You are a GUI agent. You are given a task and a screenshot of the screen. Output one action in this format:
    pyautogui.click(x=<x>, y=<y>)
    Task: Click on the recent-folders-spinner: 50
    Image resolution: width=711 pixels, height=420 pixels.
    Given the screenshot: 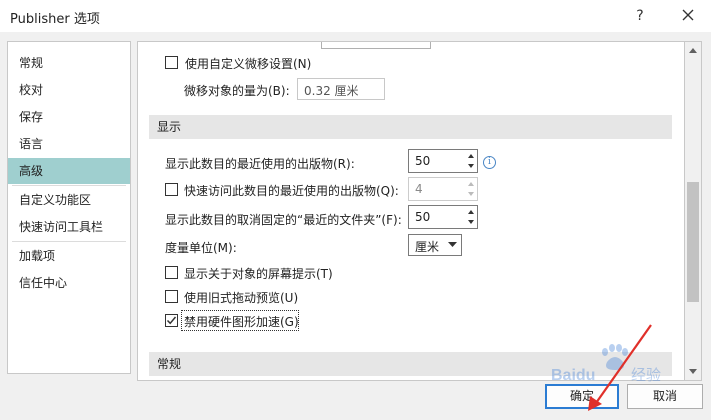 What is the action you would take?
    pyautogui.click(x=443, y=217)
    